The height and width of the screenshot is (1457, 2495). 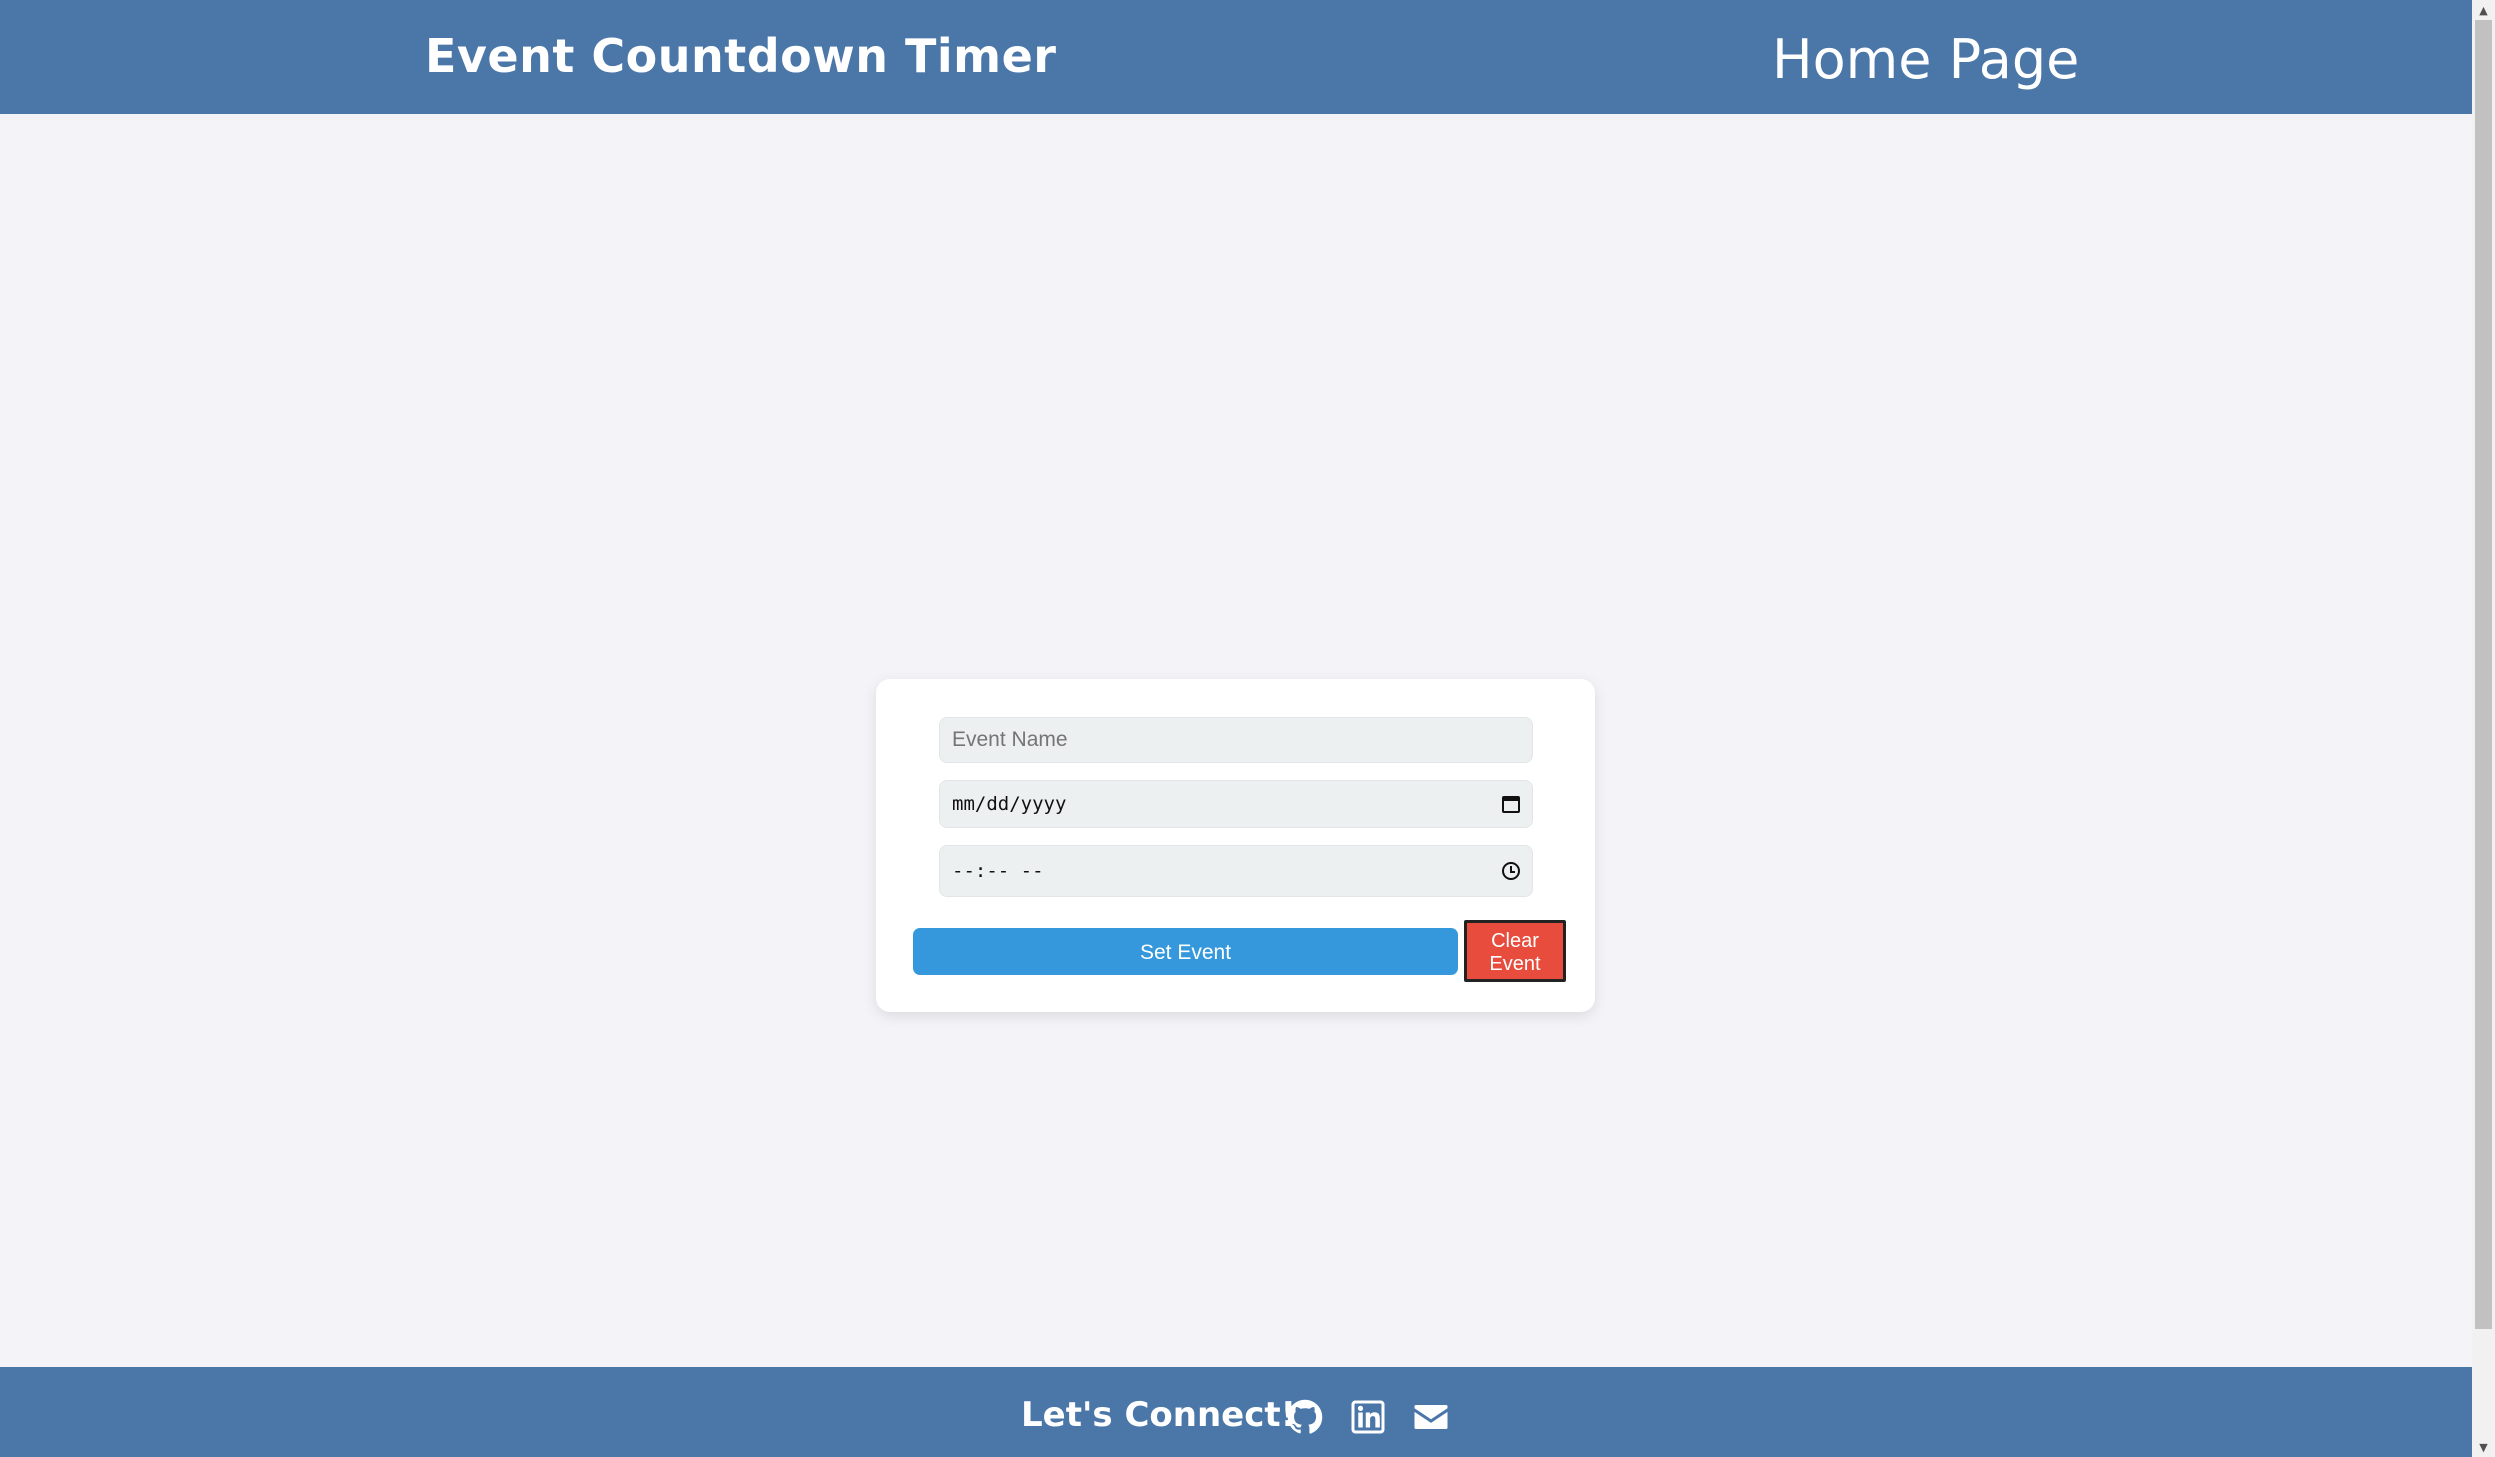 I want to click on date-placeholder: mm/dd/yyyy, so click(x=1009, y=804).